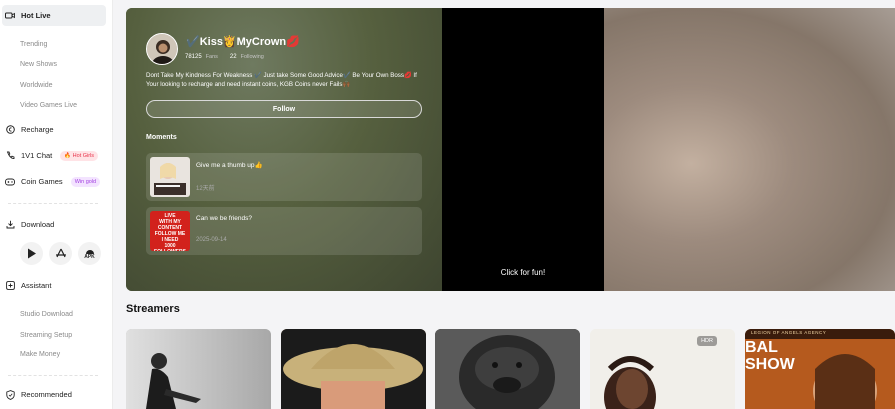 Image resolution: width=895 pixels, height=409 pixels. I want to click on sidebar-item-download: Download, so click(28, 224).